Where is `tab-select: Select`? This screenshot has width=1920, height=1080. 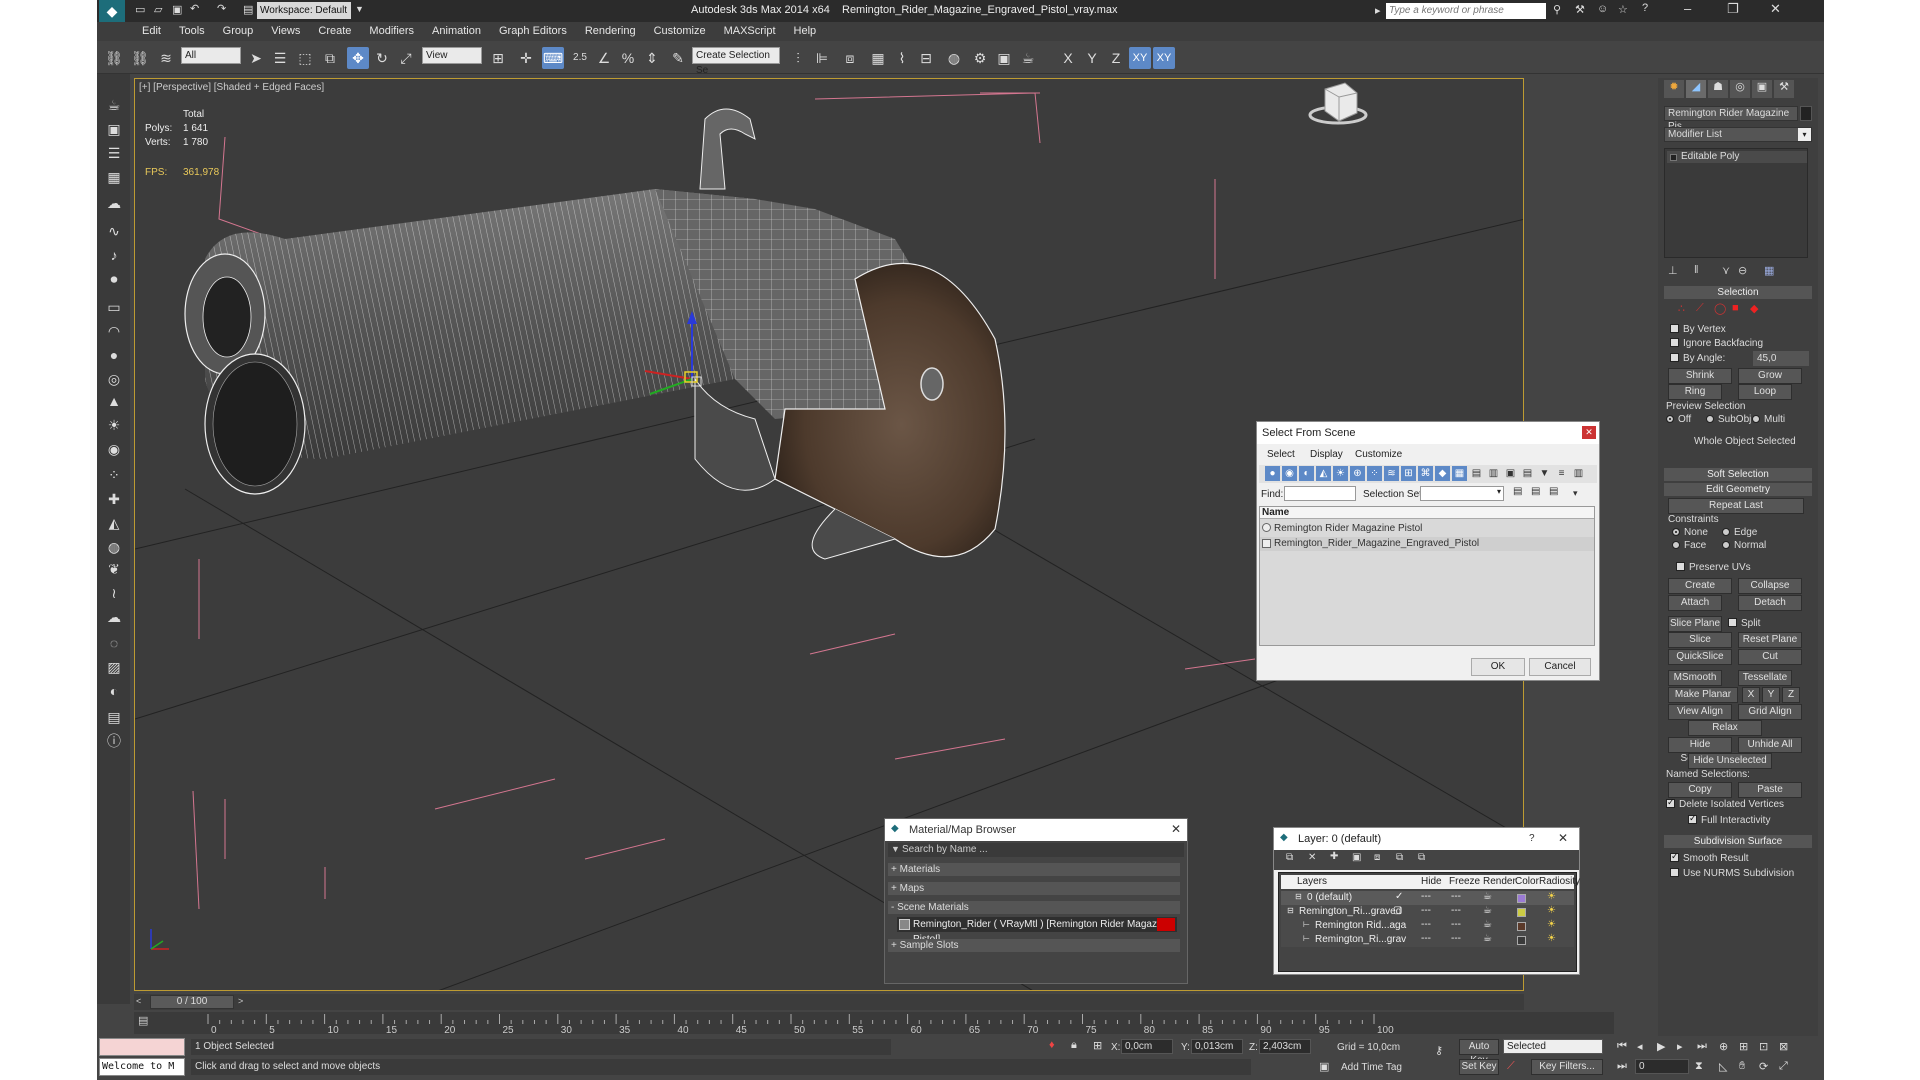
tab-select: Select is located at coordinates (1281, 454).